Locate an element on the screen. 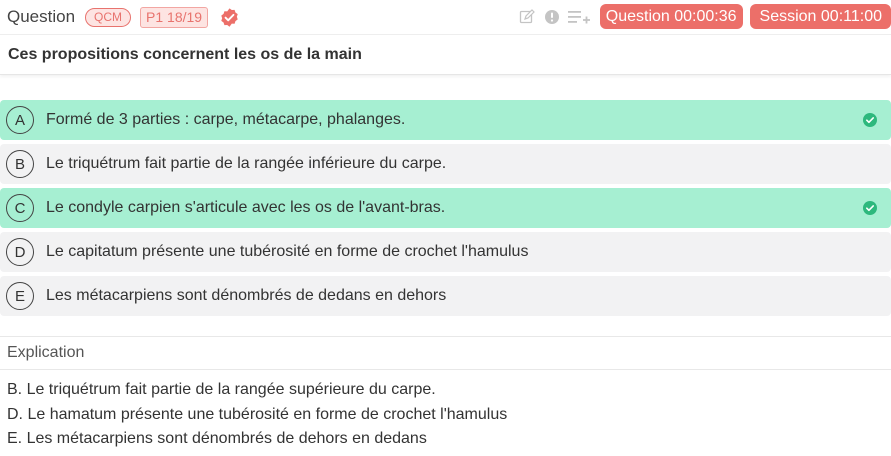 This screenshot has width=891, height=456. header-actions: Question 00:00:36 Session 00:11:00 is located at coordinates (704, 16).